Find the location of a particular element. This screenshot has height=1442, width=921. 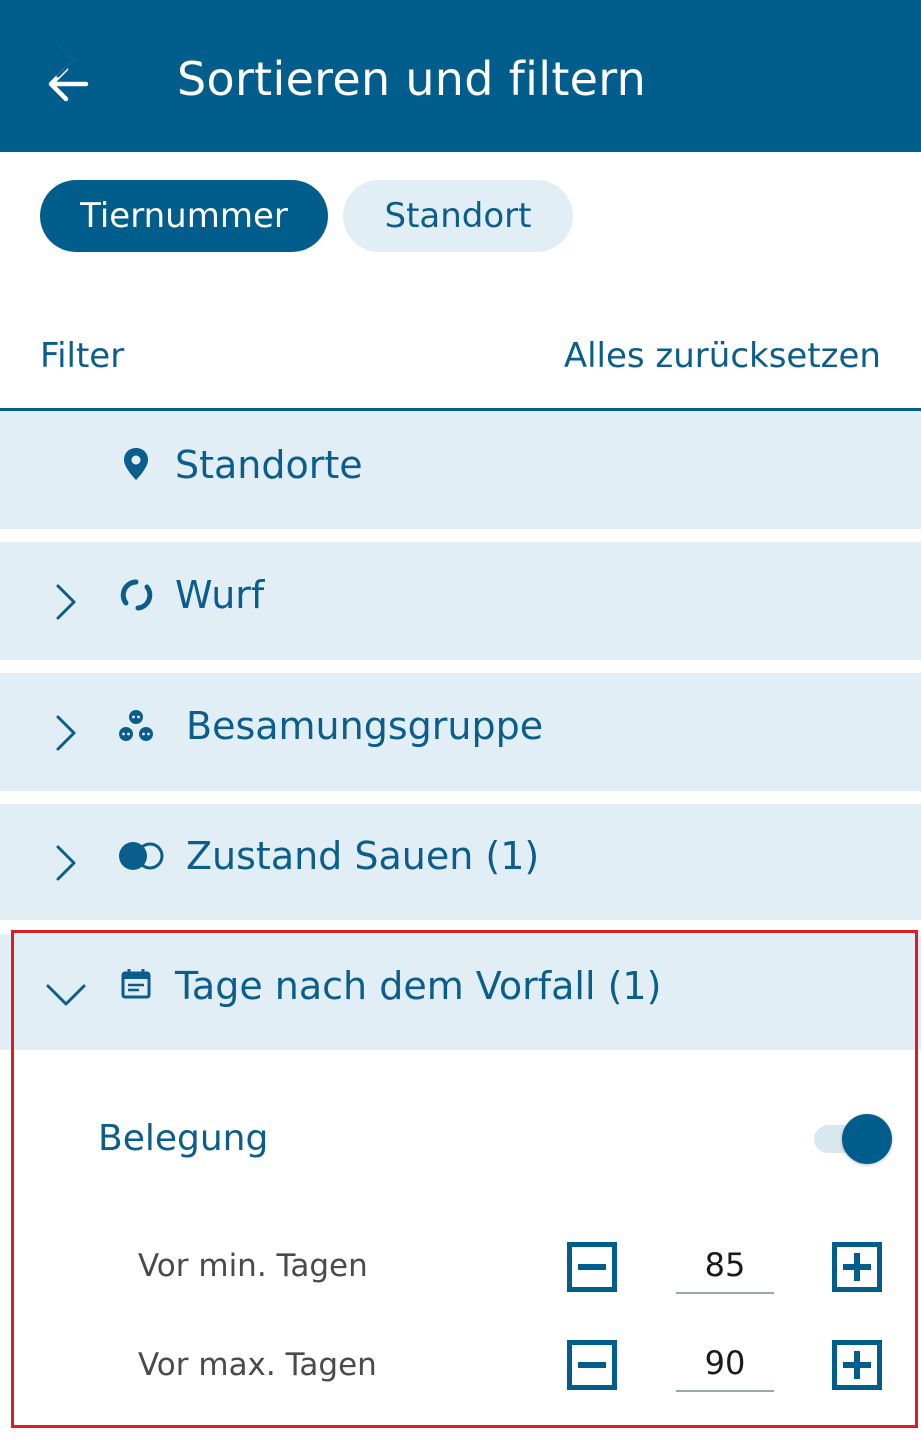

max-days-input is located at coordinates (725, 1364).